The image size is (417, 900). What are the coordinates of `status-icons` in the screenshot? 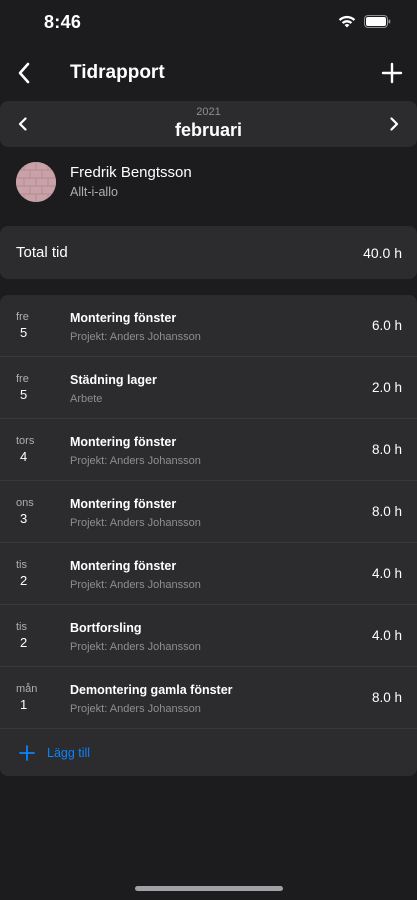 It's located at (364, 21).